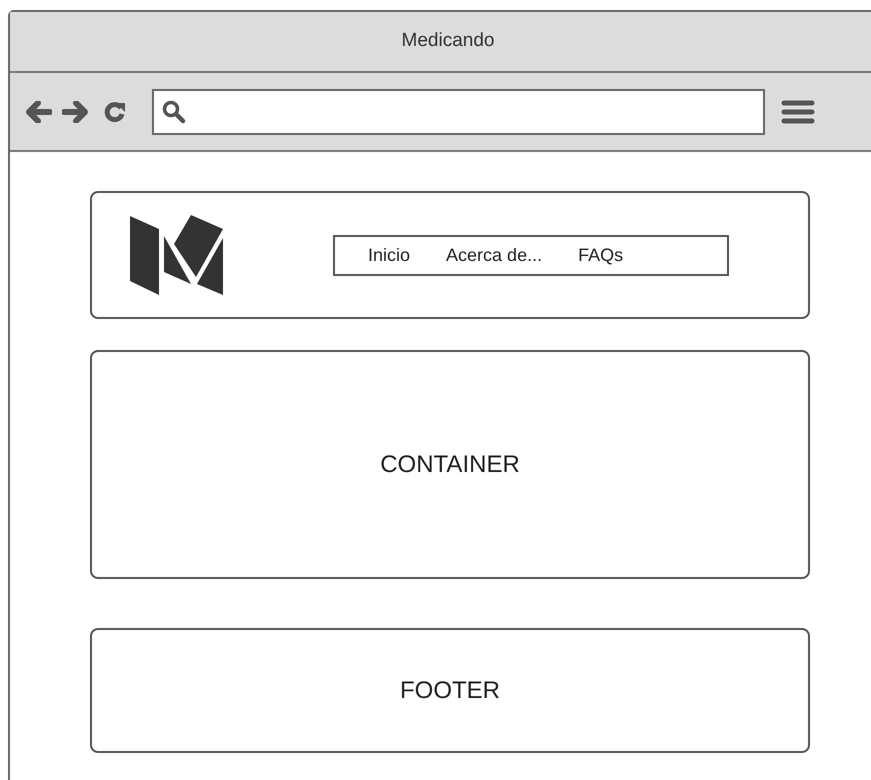 The height and width of the screenshot is (780, 871). Describe the element at coordinates (458, 111) in the screenshot. I see `search-field` at that location.